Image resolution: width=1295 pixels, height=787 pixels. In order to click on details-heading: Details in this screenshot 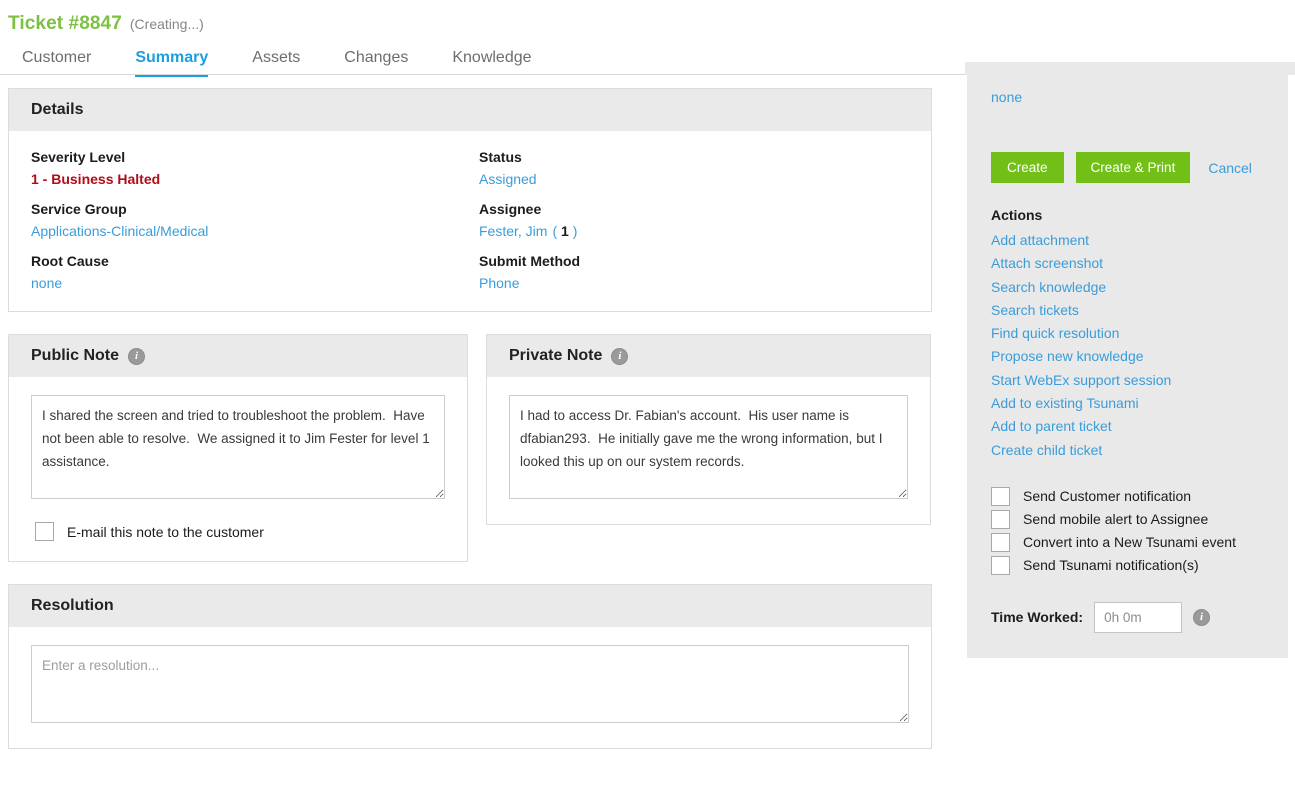, I will do `click(470, 110)`.